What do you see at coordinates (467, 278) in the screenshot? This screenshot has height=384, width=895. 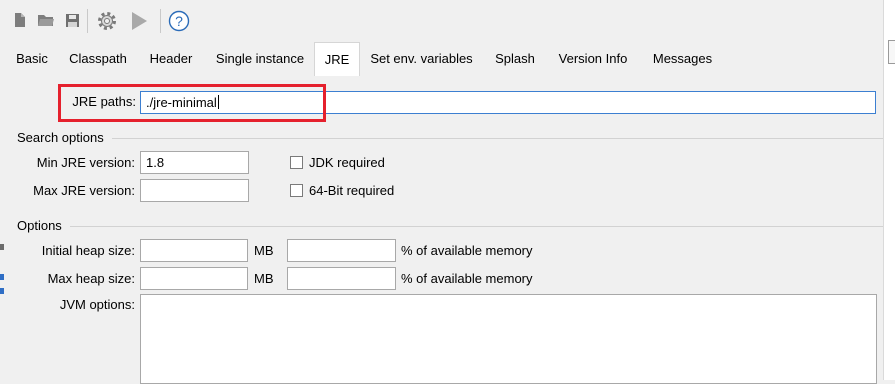 I see `max-heap-percent-label: % of available memory` at bounding box center [467, 278].